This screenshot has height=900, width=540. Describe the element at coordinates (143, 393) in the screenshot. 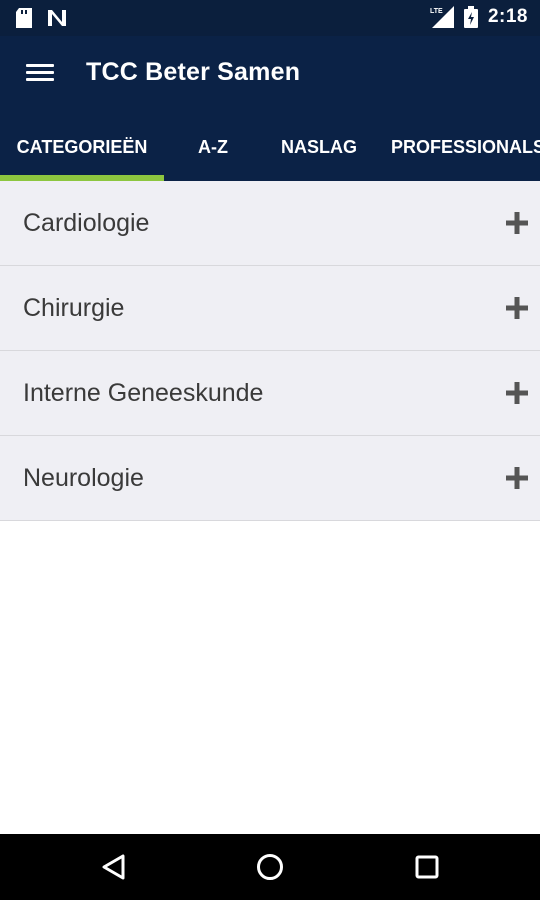

I see `category-label: Interne Geneeskunde` at that location.